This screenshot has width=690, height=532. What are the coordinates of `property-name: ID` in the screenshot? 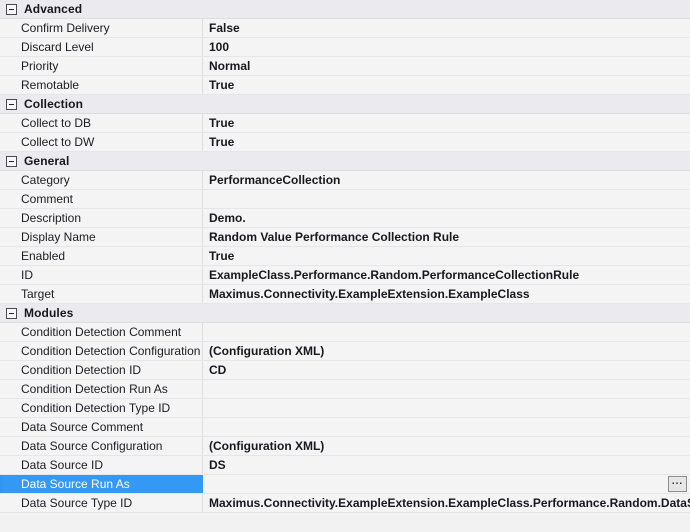 It's located at (103, 275).